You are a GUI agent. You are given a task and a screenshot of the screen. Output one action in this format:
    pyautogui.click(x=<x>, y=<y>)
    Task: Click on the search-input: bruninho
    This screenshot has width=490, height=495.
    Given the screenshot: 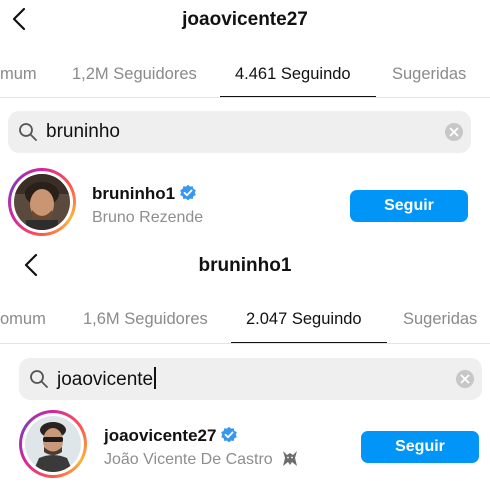 What is the action you would take?
    pyautogui.click(x=83, y=132)
    